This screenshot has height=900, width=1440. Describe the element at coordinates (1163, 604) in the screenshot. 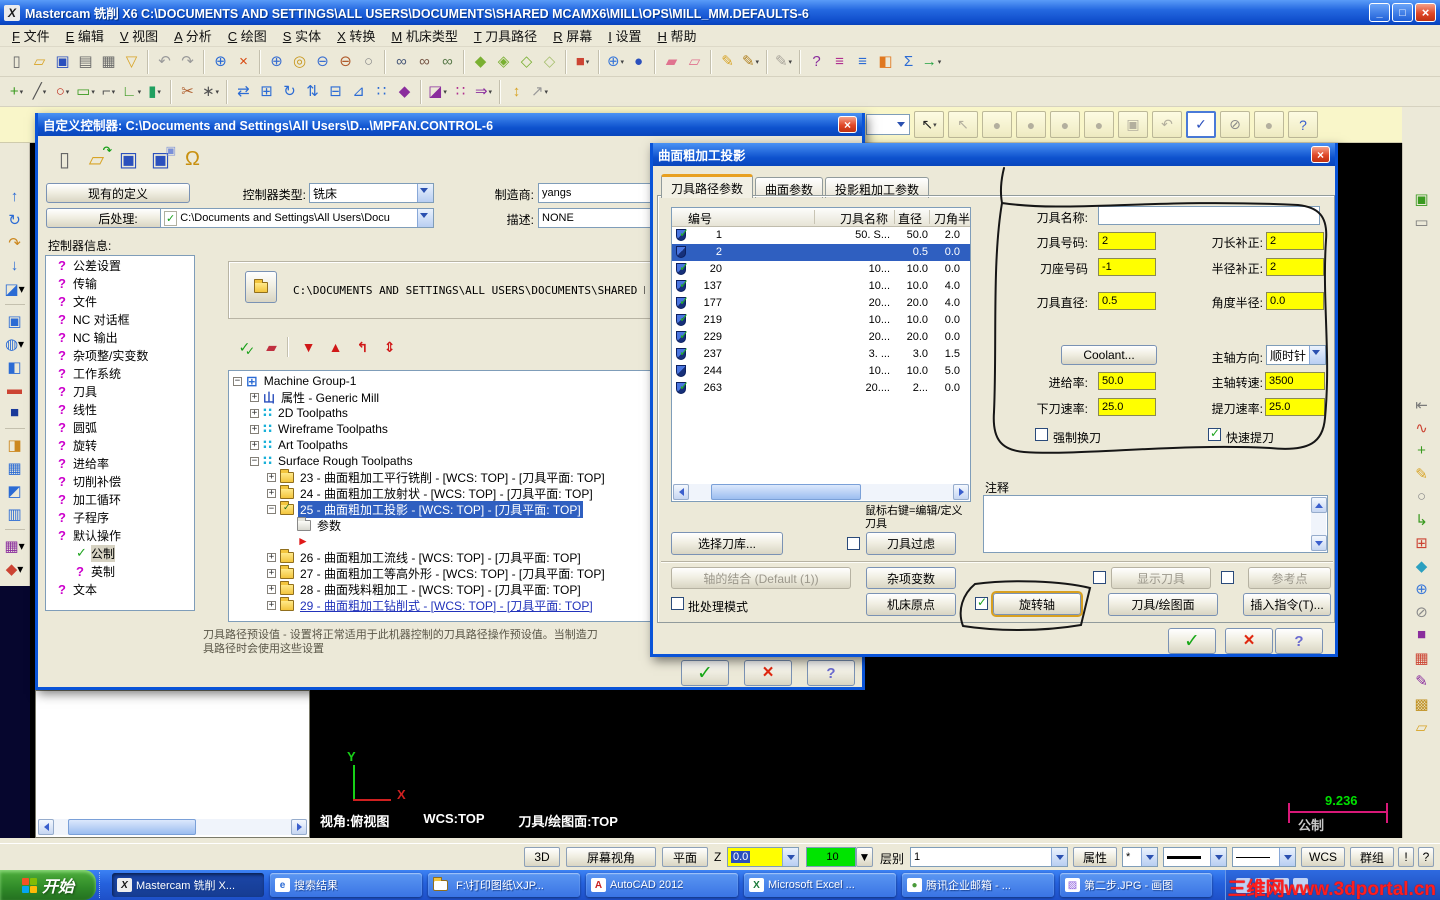

I see `tool-plane-button: 刀具/绘图面` at that location.